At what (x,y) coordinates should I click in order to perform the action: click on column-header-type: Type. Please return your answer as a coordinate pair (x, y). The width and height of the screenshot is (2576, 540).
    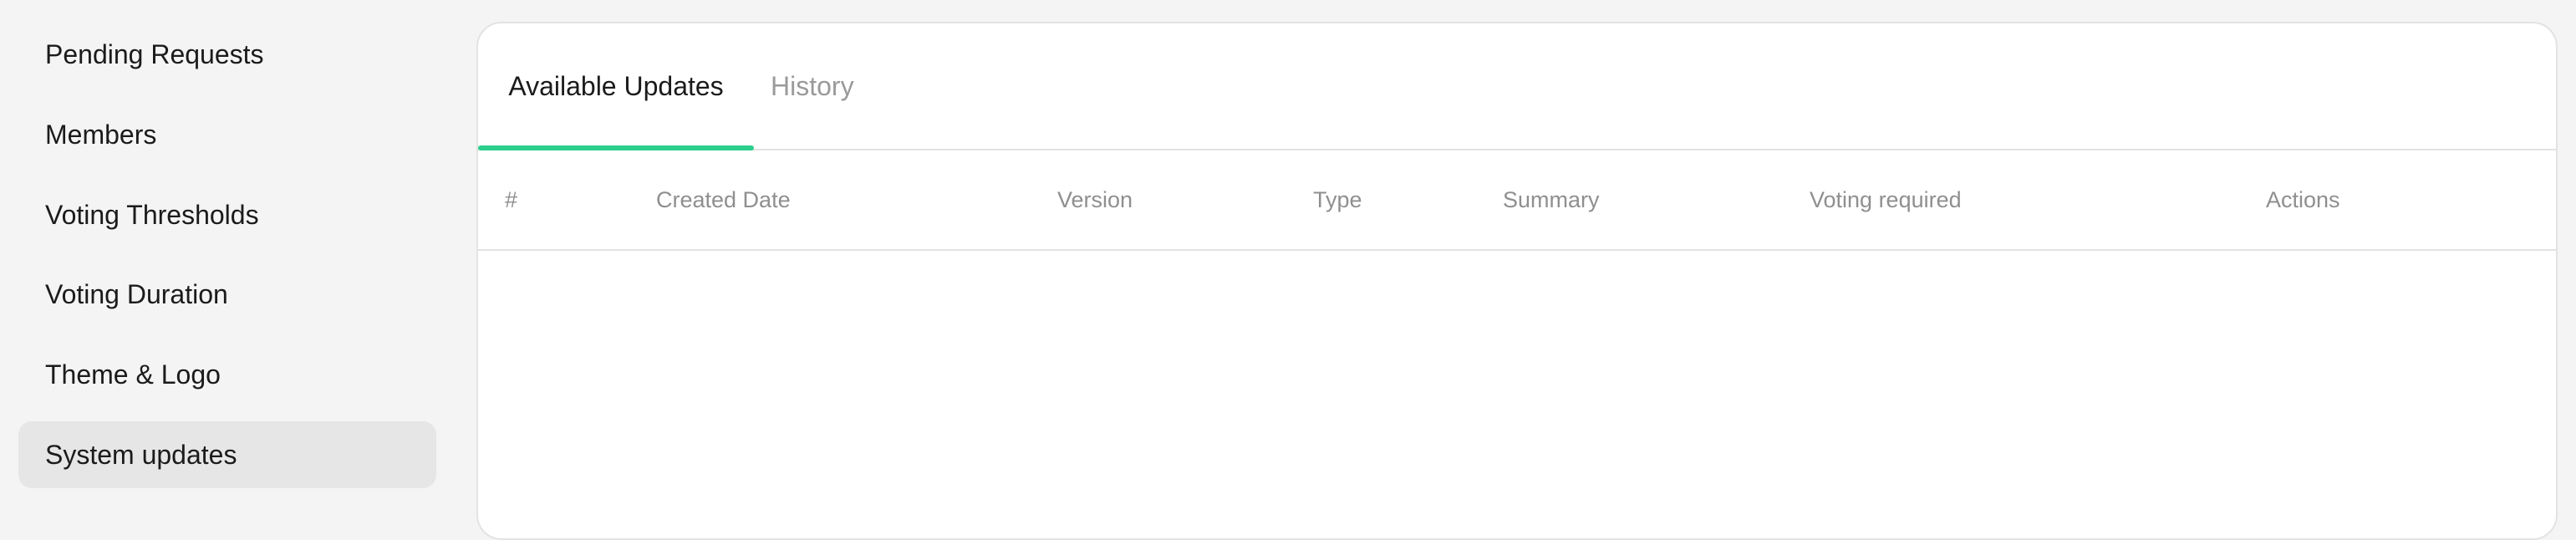
    Looking at the image, I should click on (1337, 199).